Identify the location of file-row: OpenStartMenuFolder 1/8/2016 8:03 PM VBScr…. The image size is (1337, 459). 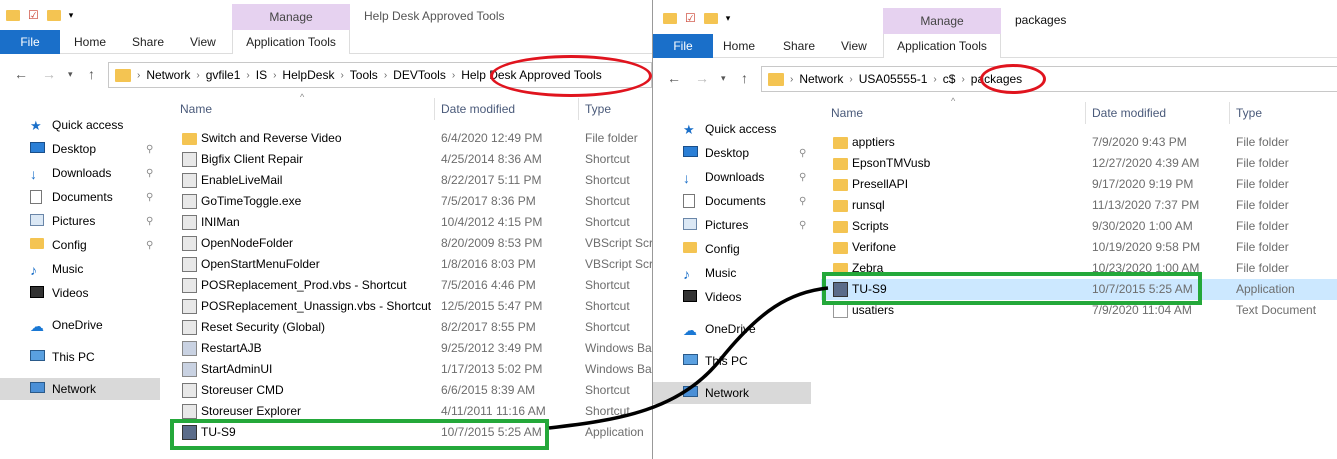
(411, 264).